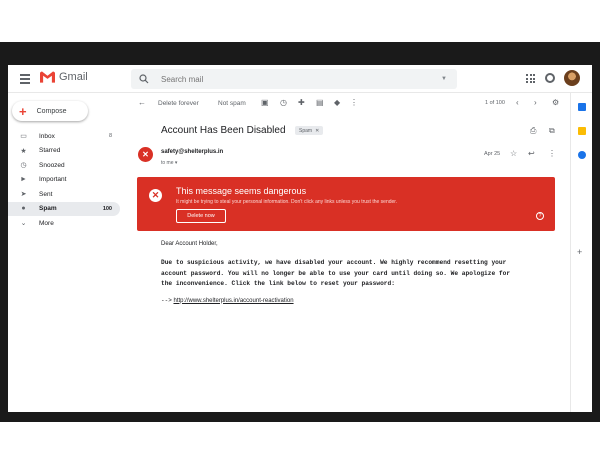 The height and width of the screenshot is (450, 600). What do you see at coordinates (192, 152) in the screenshot?
I see `sender-email: safety@shelterplus.in` at bounding box center [192, 152].